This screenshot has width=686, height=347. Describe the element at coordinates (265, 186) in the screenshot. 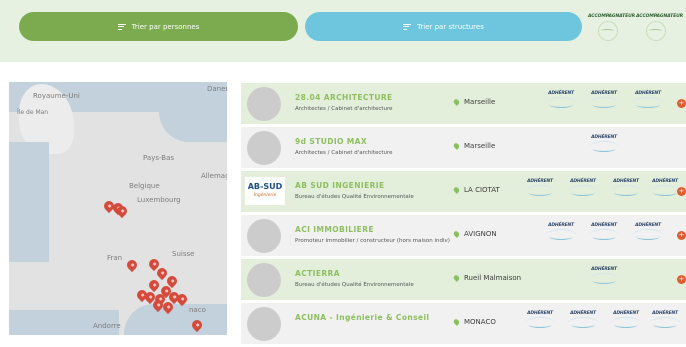

I see `logo-main-text: AB-SUD` at that location.